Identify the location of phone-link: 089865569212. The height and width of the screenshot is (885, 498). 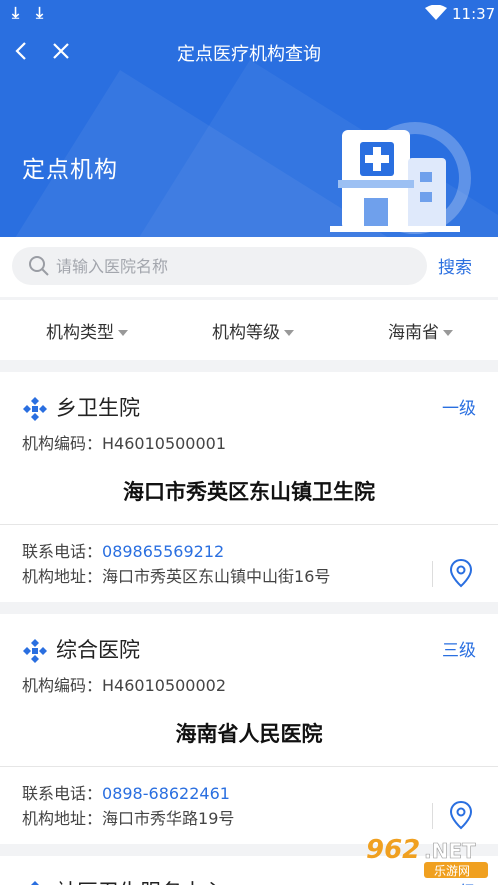
(163, 551).